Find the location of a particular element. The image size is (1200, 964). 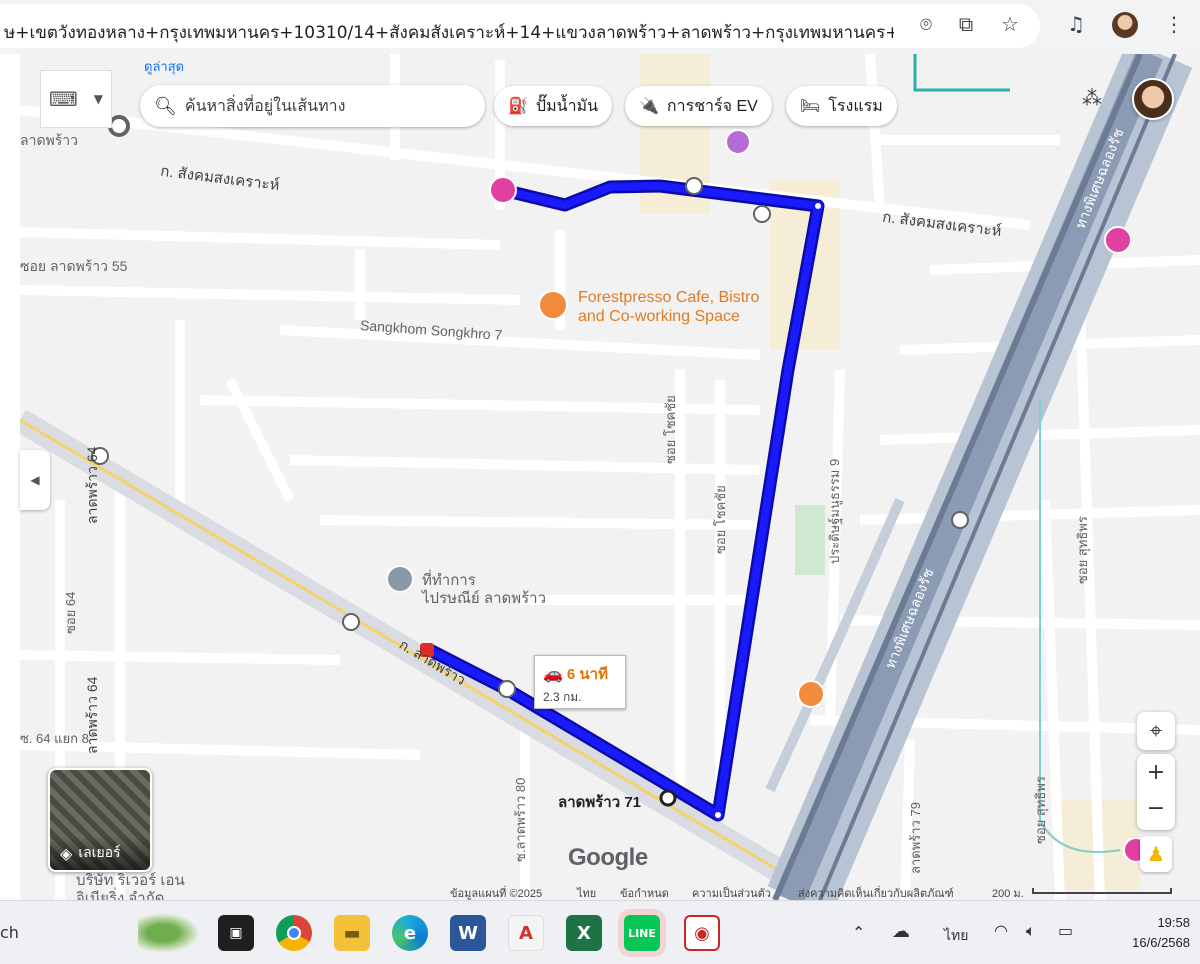

road-label: ซ.ลาดพร้าว 80 is located at coordinates (520, 819).